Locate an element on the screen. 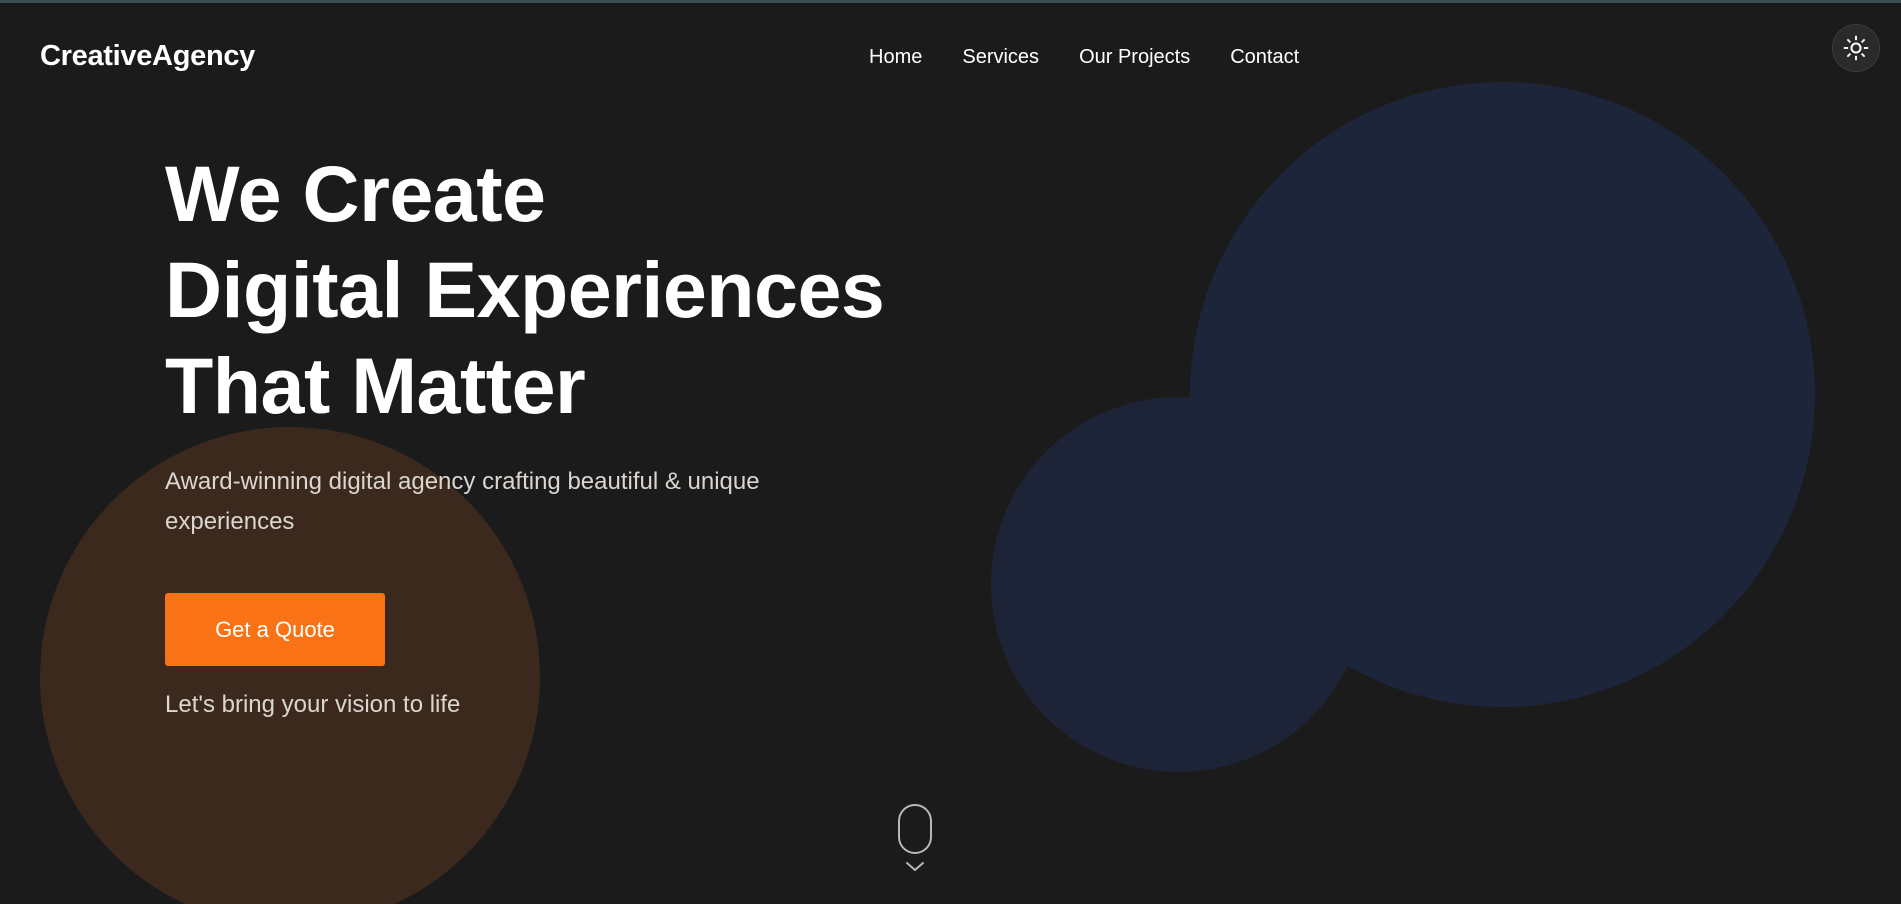 The height and width of the screenshot is (904, 1901). nav-item-our-projects: Our Projects is located at coordinates (1134, 57).